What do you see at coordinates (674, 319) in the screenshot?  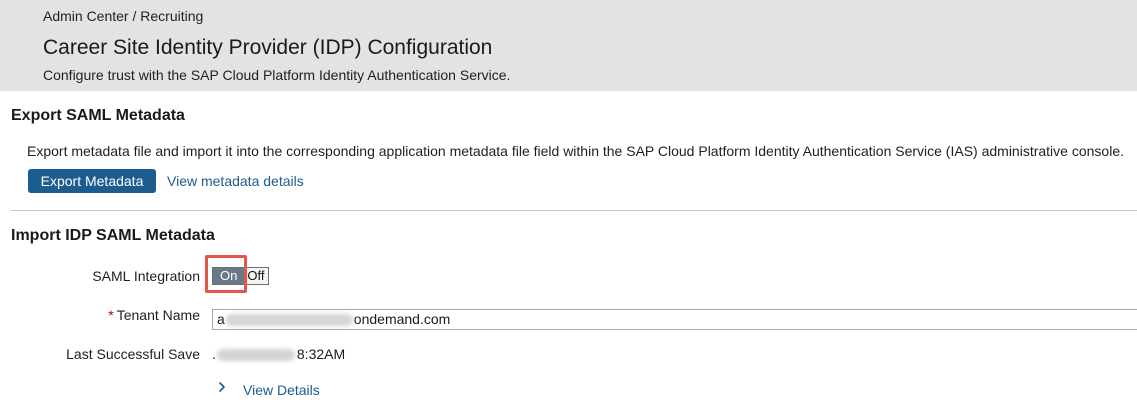 I see `tenant-name-input: a ondemand.com` at bounding box center [674, 319].